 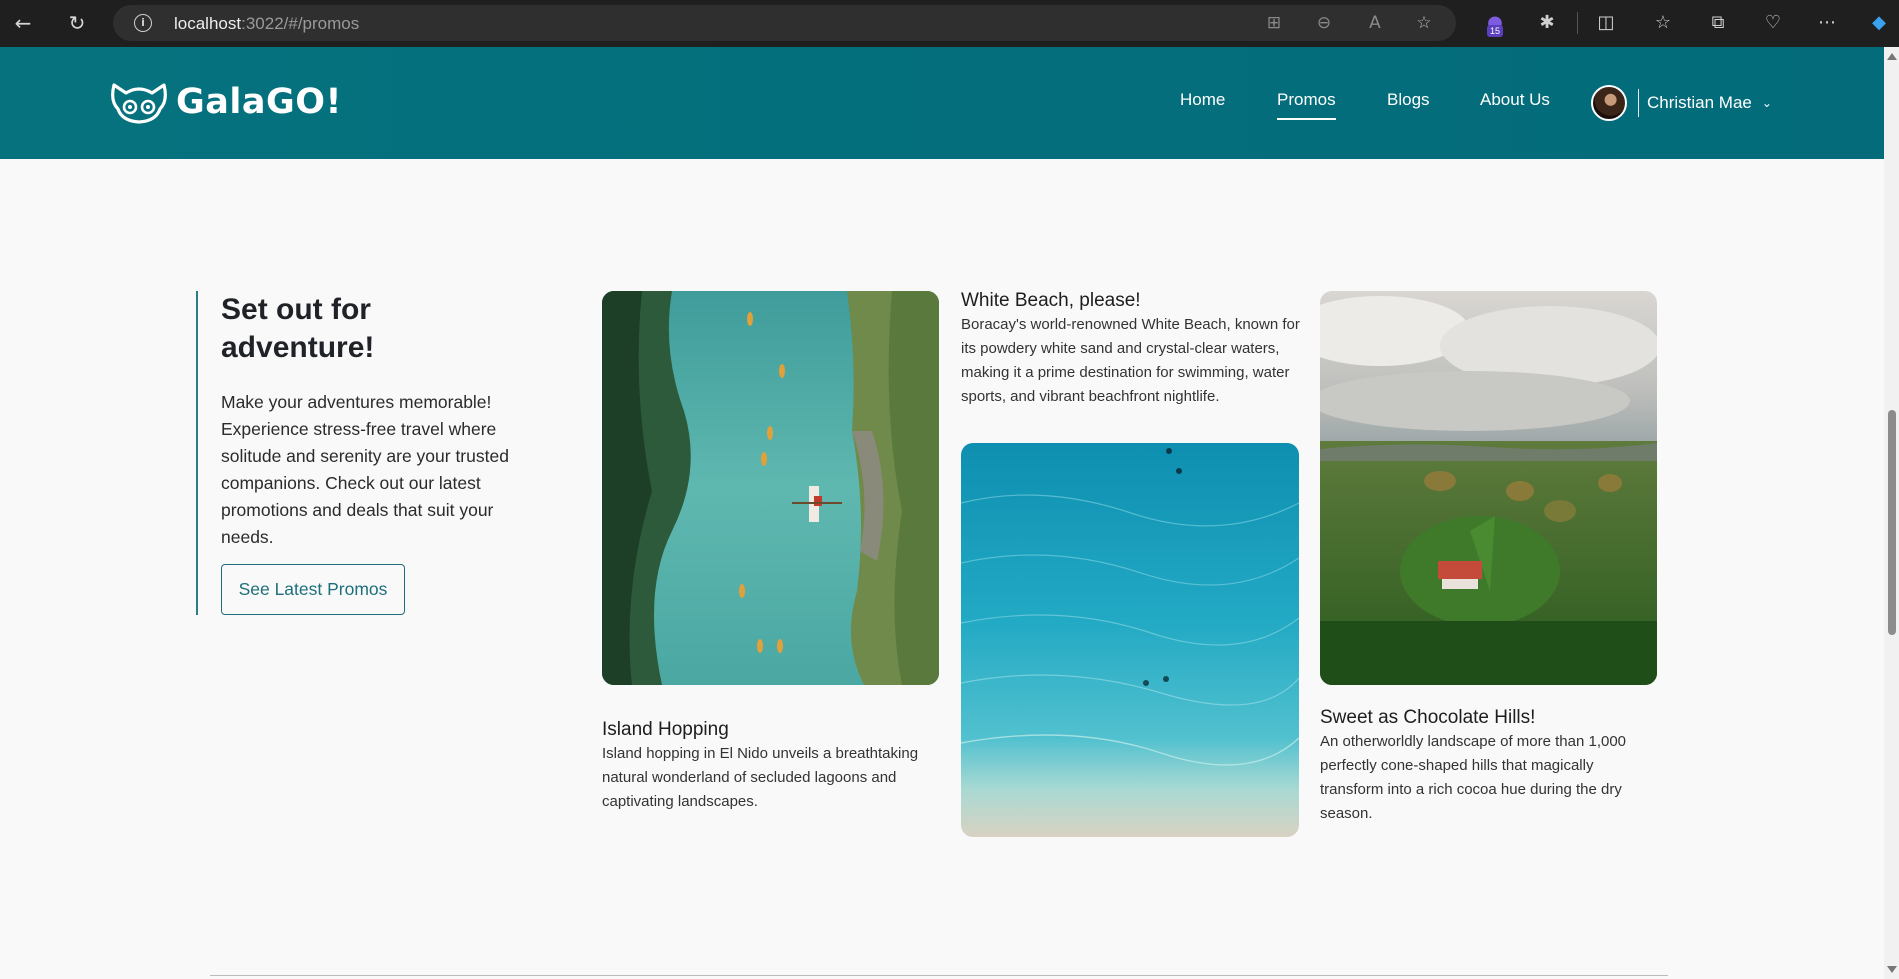 I want to click on collections-icon: ⧉, so click(x=1718, y=23).